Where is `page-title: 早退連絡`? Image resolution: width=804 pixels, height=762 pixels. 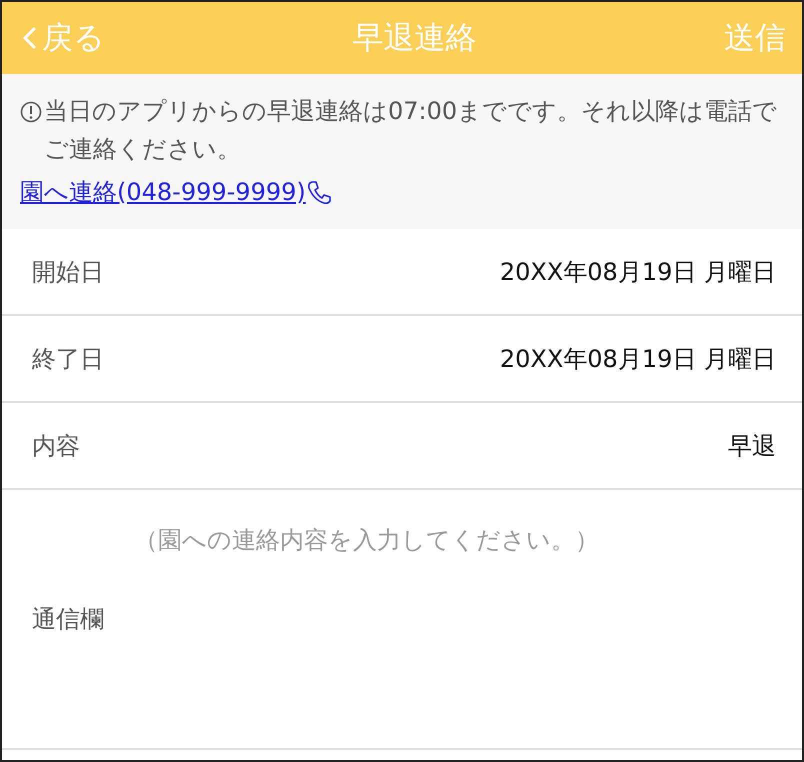 page-title: 早退連絡 is located at coordinates (414, 38).